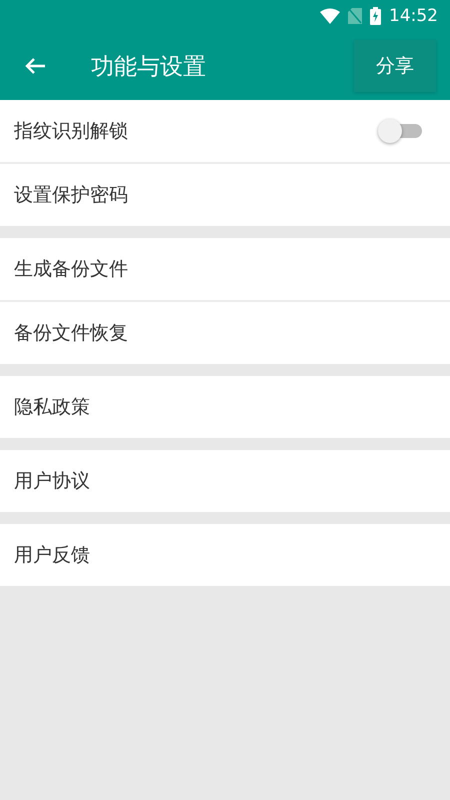  I want to click on status-time: 14:52, so click(413, 16).